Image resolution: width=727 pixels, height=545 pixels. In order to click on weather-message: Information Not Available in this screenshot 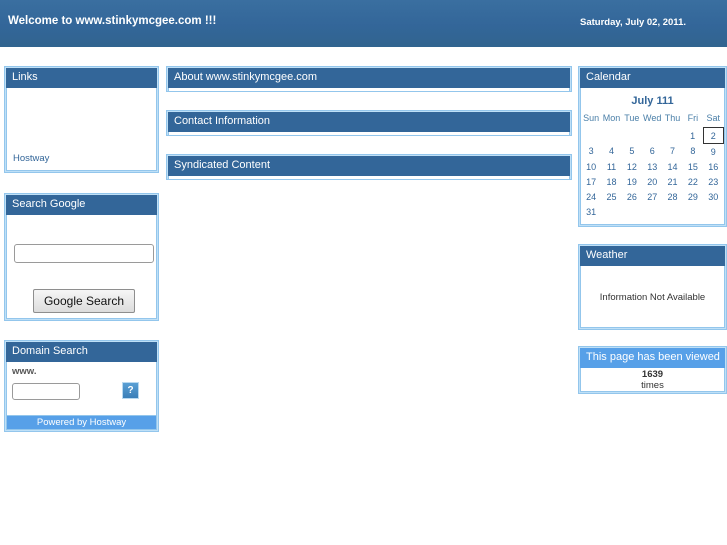, I will do `click(652, 297)`.